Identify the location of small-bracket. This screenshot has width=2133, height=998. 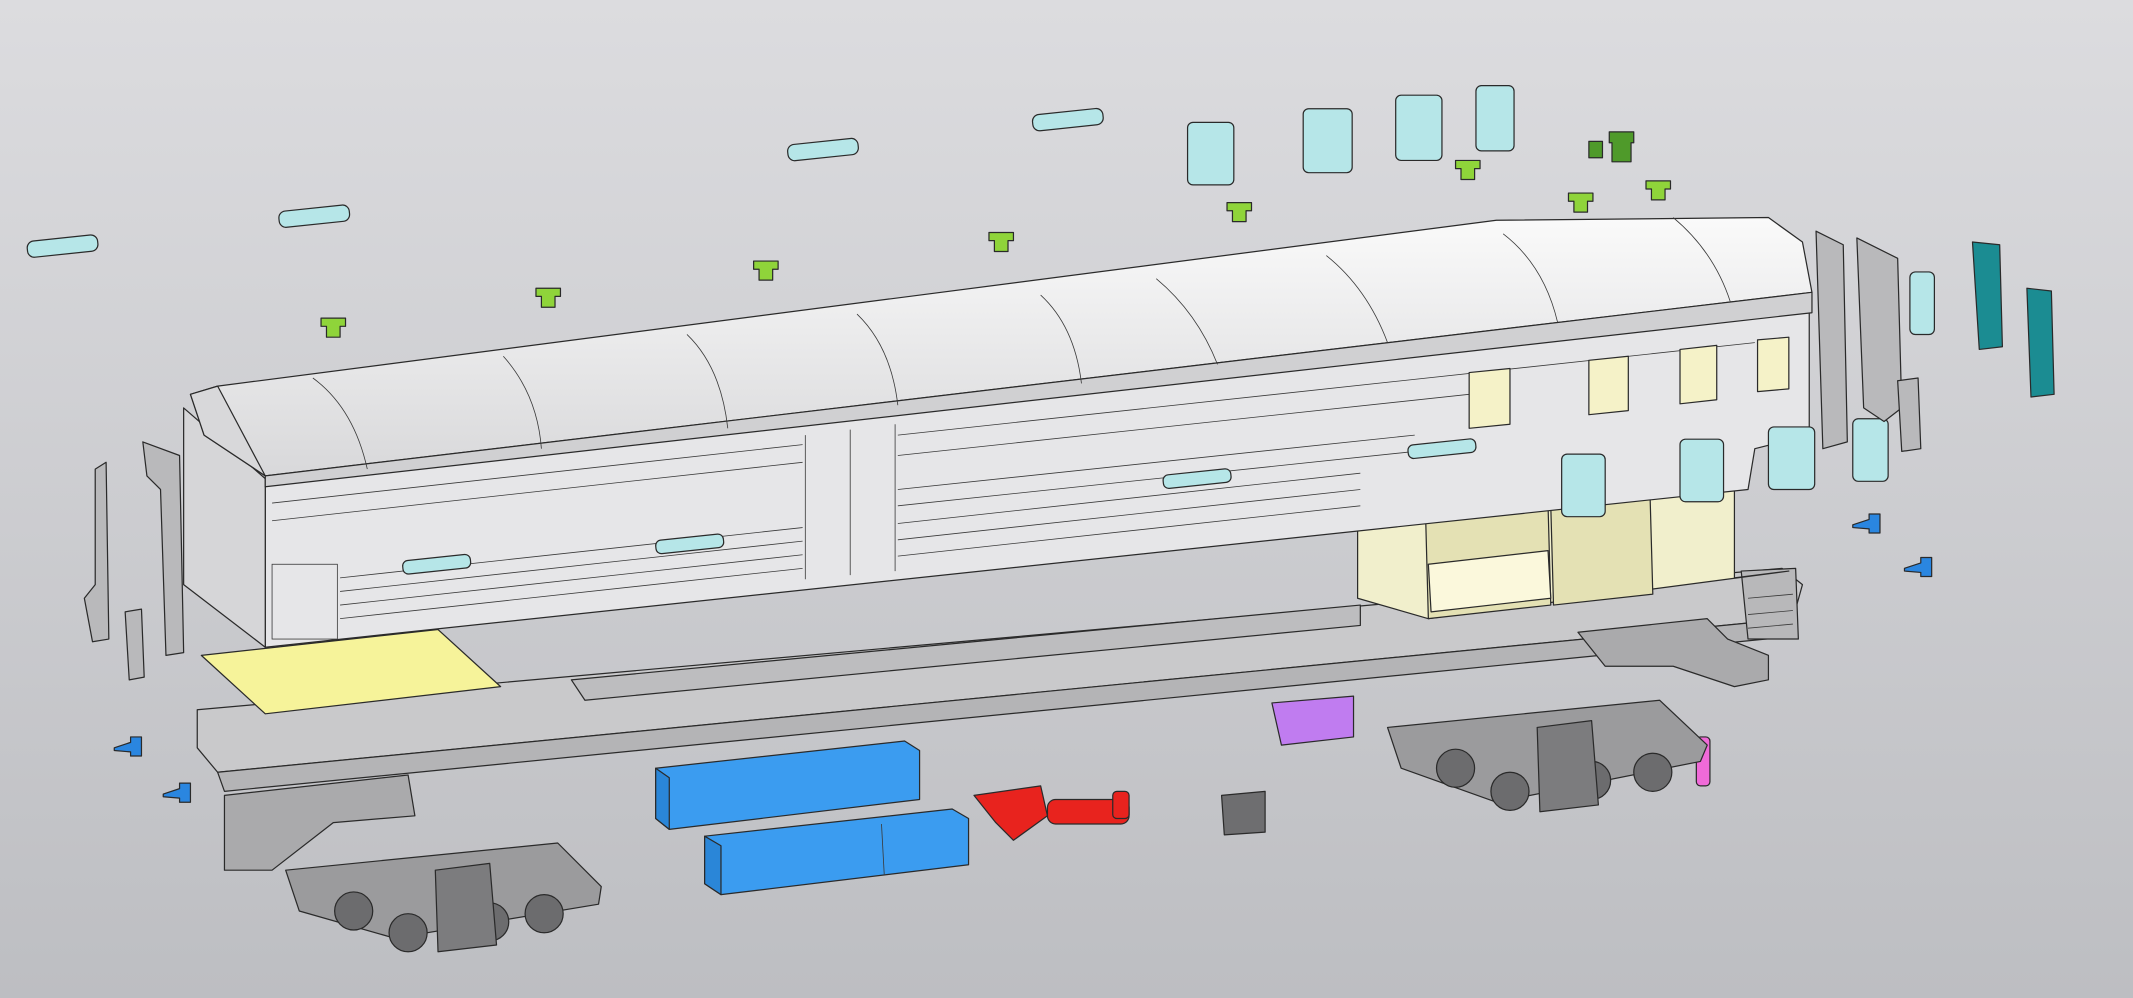
(1243, 813).